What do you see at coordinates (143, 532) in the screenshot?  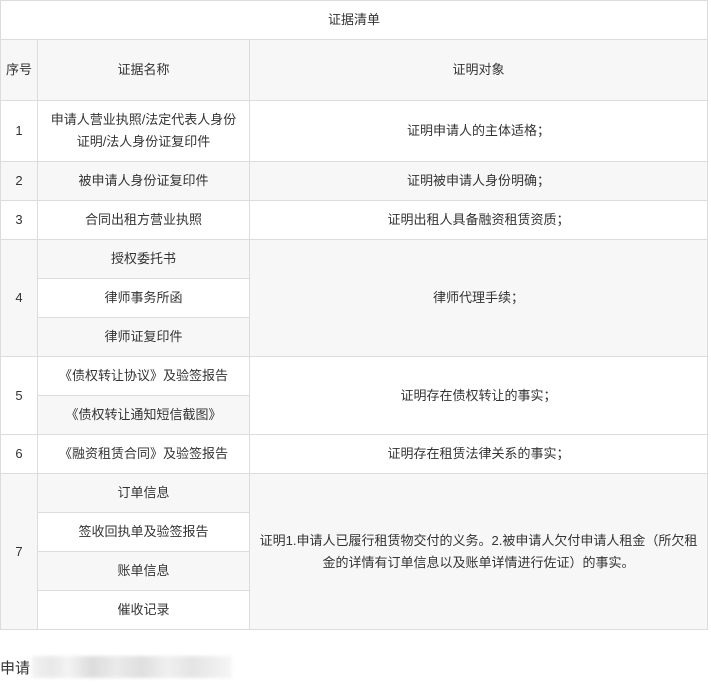 I see `evidence-name-cell: 签收回执单及验签报告` at bounding box center [143, 532].